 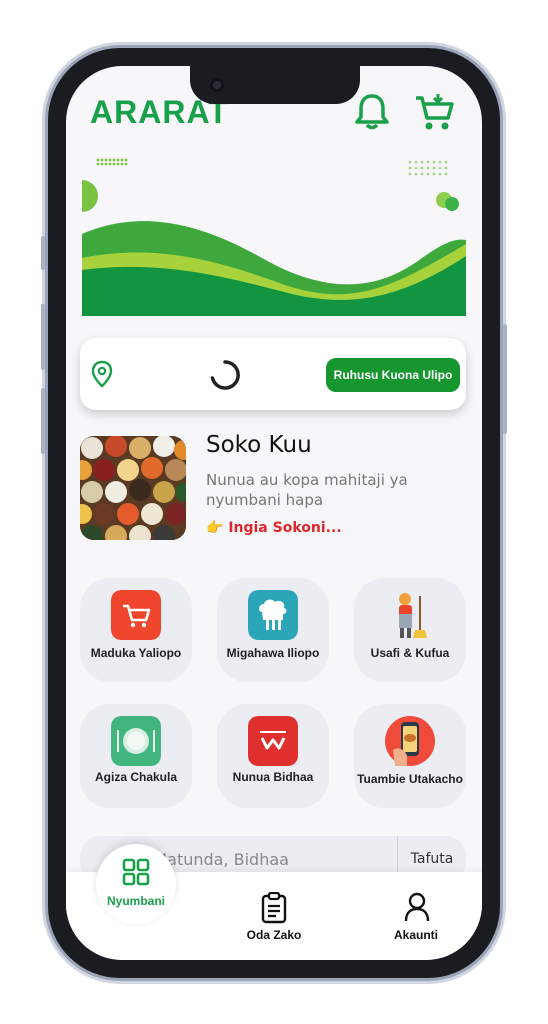 What do you see at coordinates (275, 85) in the screenshot?
I see `notch` at bounding box center [275, 85].